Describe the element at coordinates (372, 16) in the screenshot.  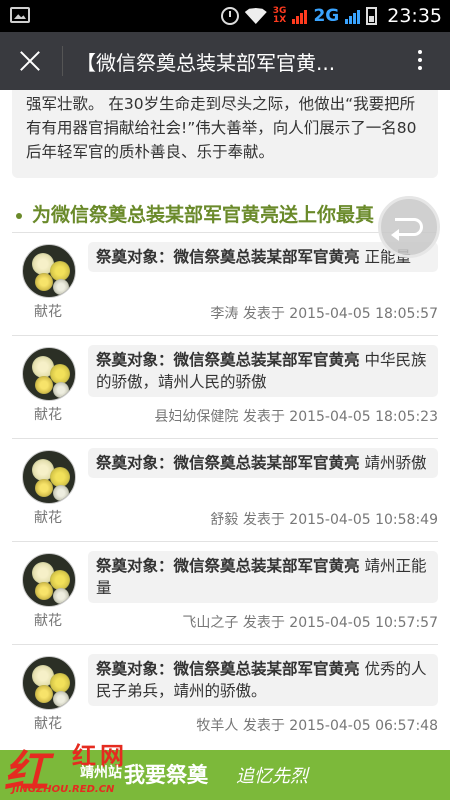
I see `battery-icon` at that location.